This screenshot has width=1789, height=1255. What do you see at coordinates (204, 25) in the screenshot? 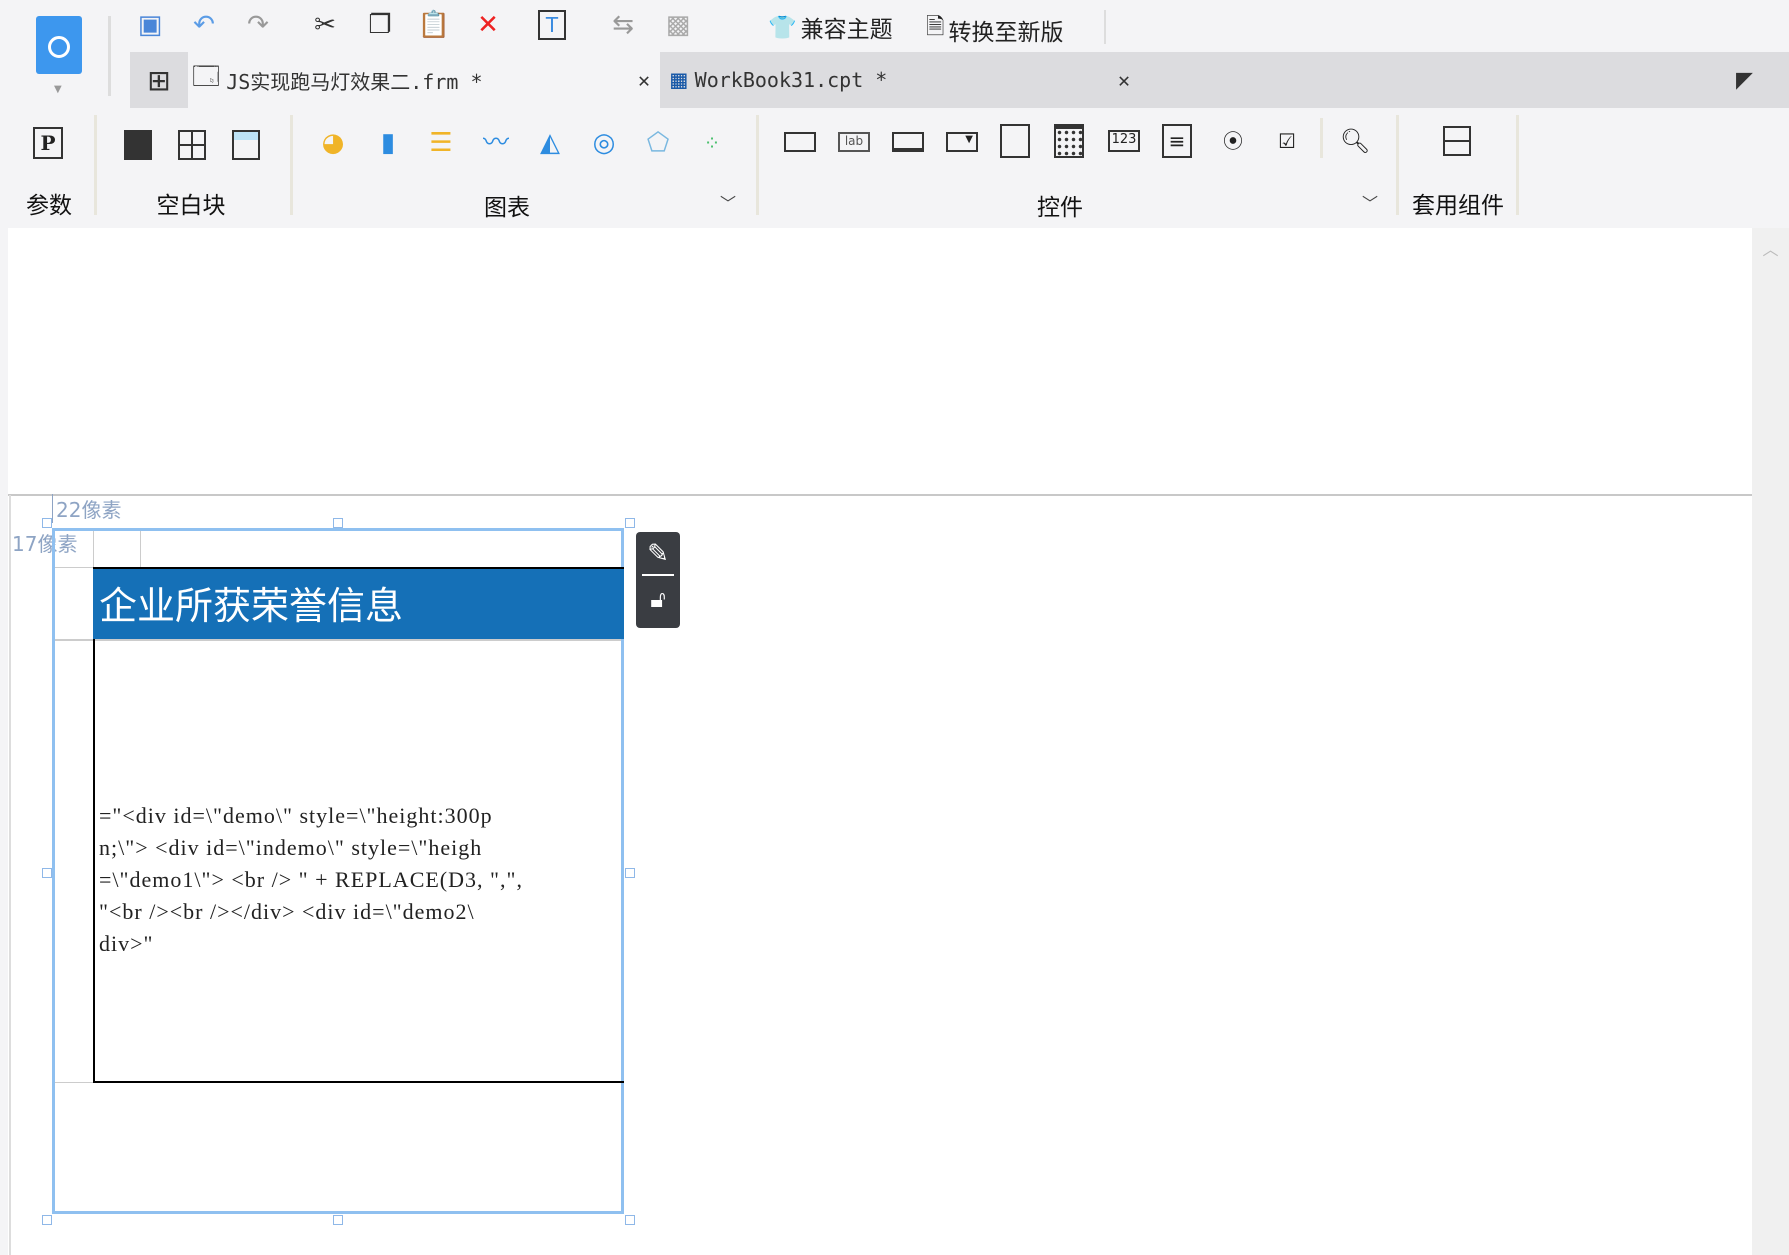
I see `undo-icon: ↶` at bounding box center [204, 25].